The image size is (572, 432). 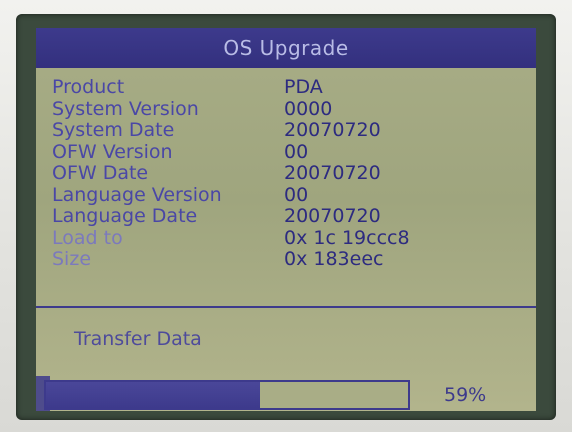 I want to click on info-label: Load to, so click(x=87, y=237).